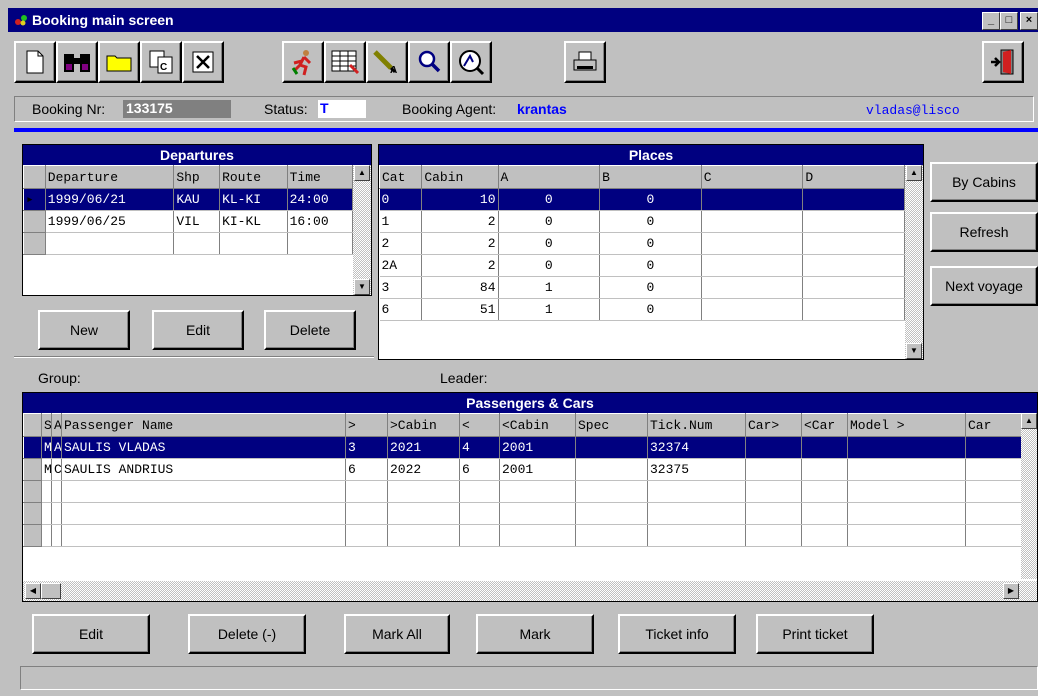 This screenshot has height=696, width=1038. Describe the element at coordinates (56, 469) in the screenshot. I see `passenger-a: C` at that location.